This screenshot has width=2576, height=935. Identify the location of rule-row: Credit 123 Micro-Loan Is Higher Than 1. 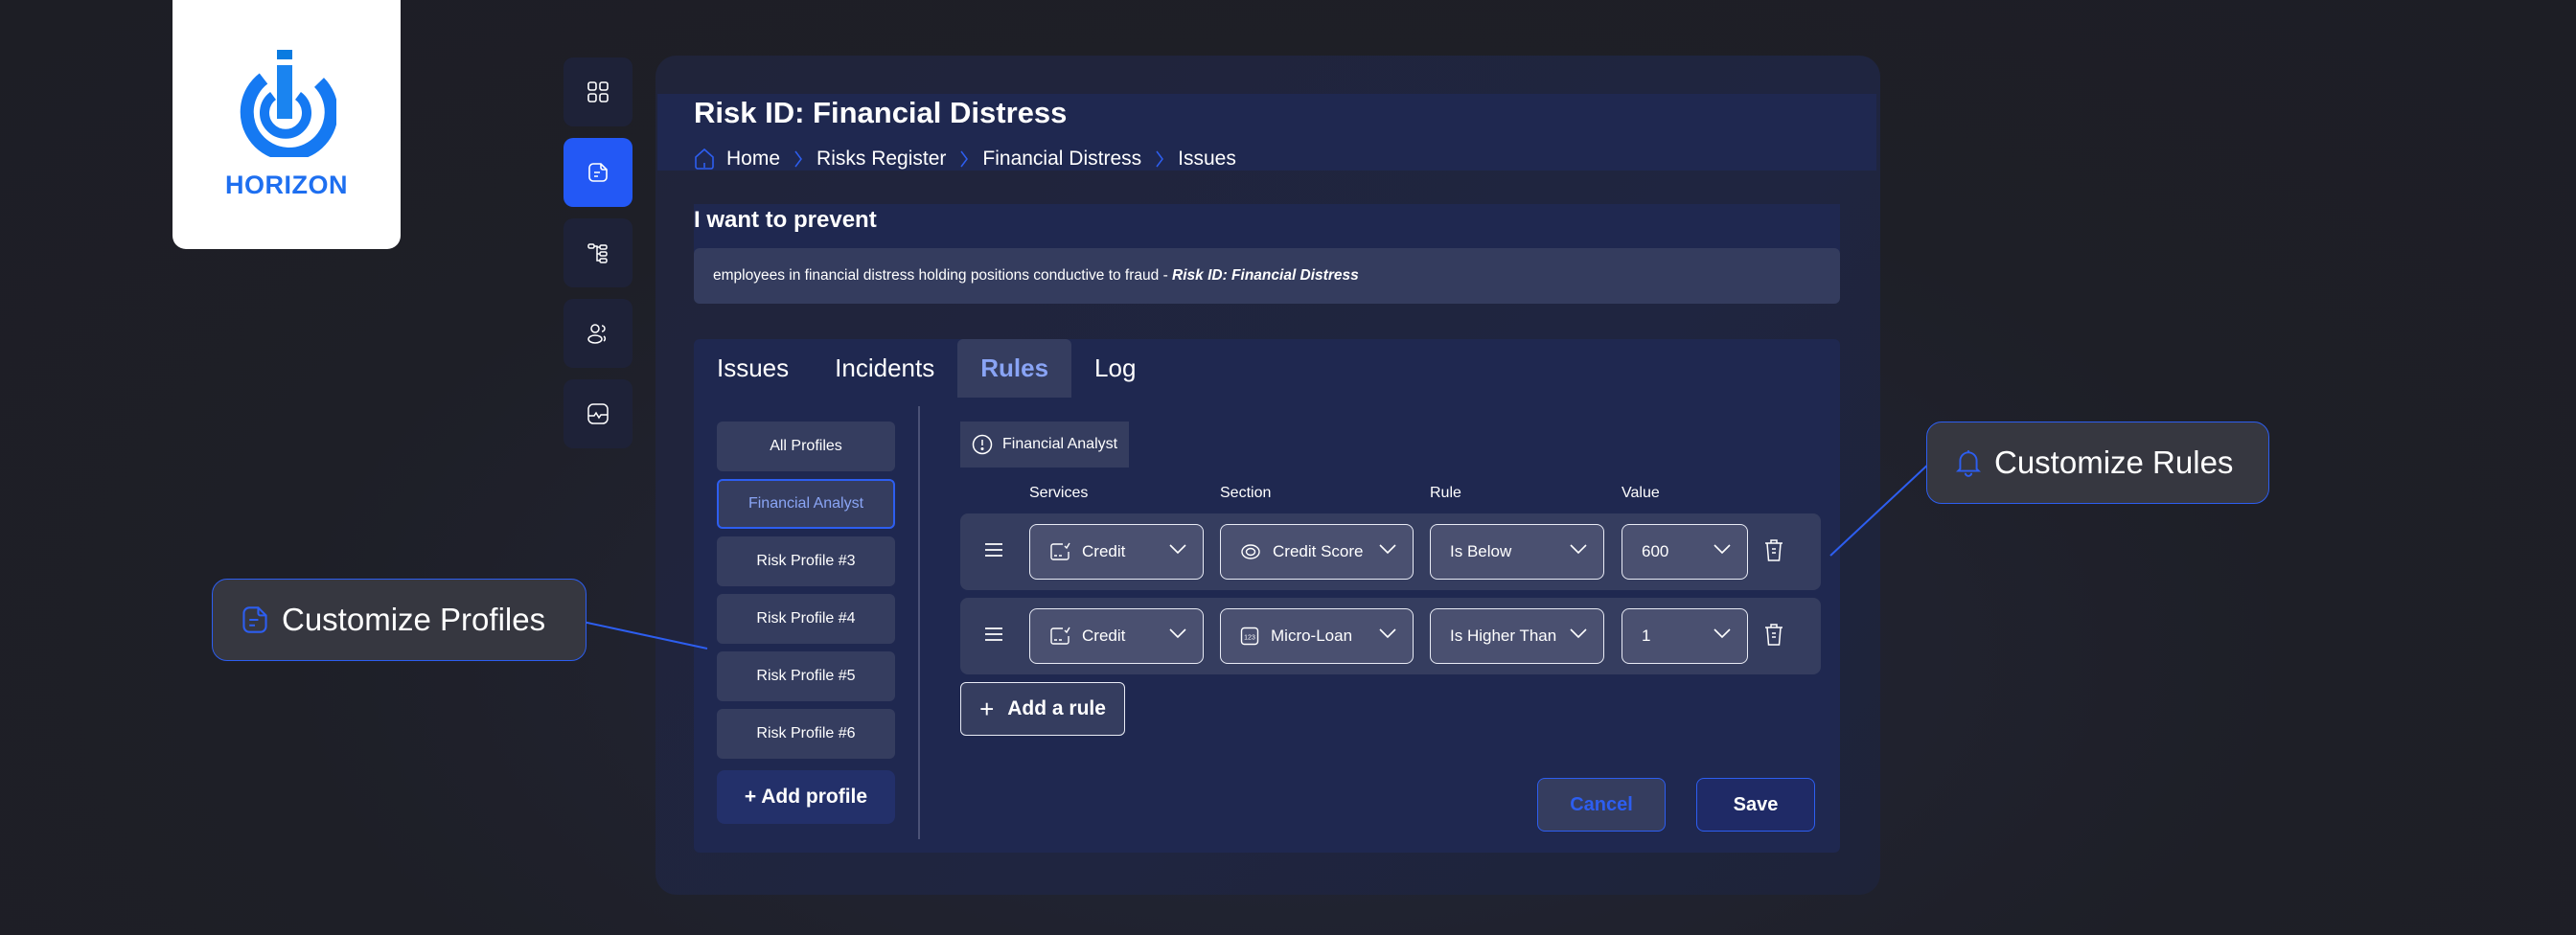
(1390, 636).